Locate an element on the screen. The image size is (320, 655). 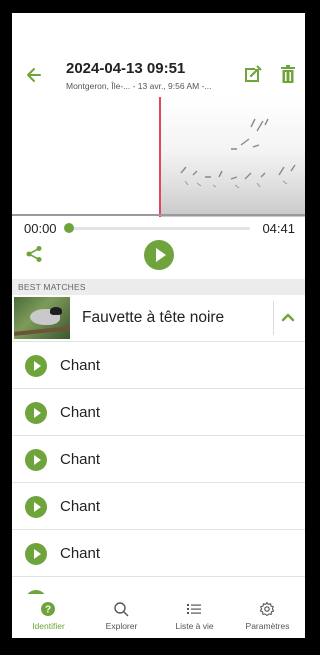
species-name: Fauvette à tête noire is located at coordinates (153, 317).